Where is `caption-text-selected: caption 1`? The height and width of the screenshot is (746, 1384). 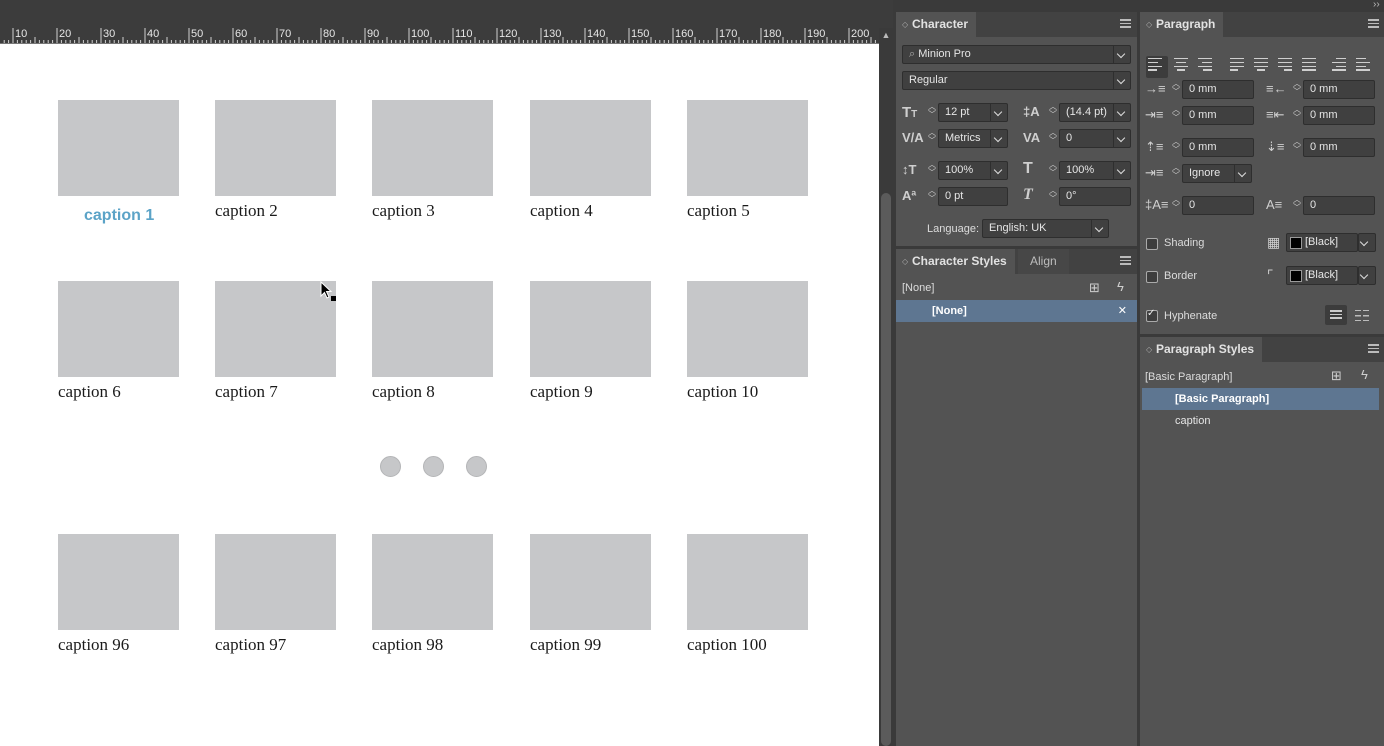 caption-text-selected: caption 1 is located at coordinates (119, 216).